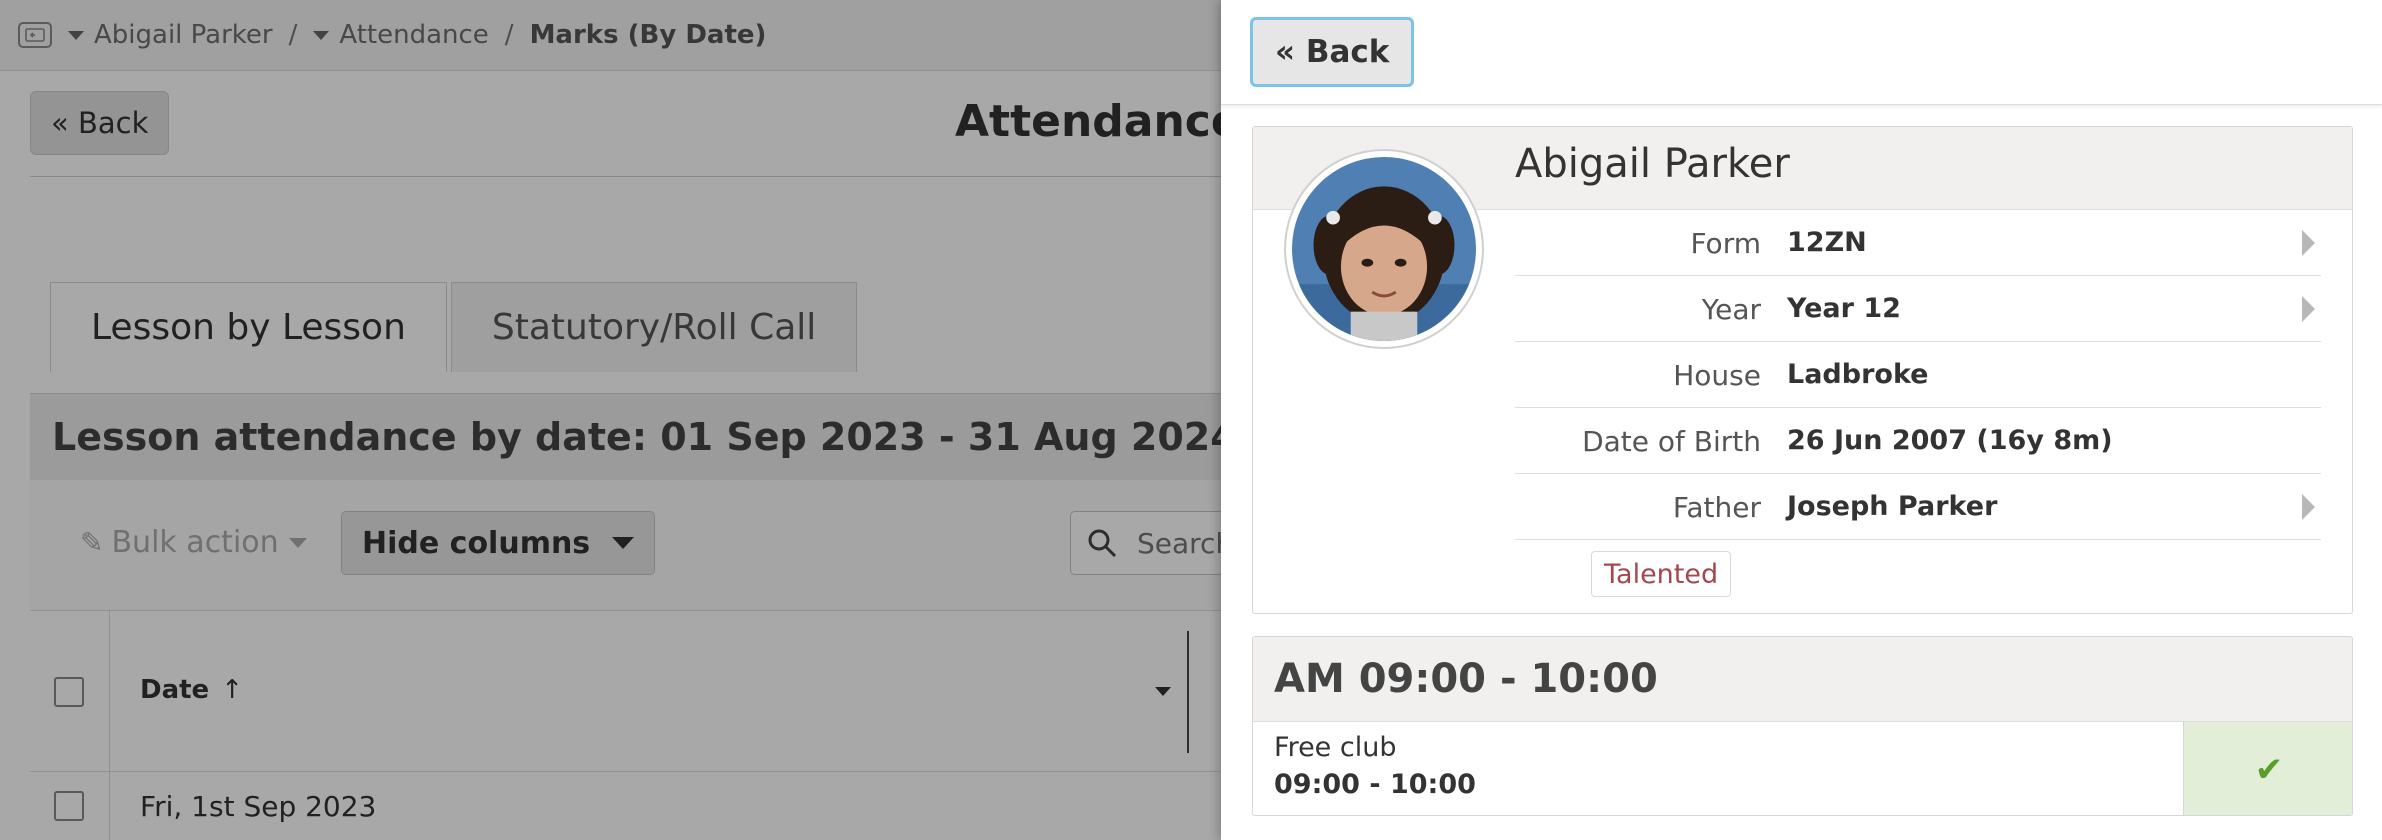  I want to click on attendance-mark: ✔, so click(2267, 768).